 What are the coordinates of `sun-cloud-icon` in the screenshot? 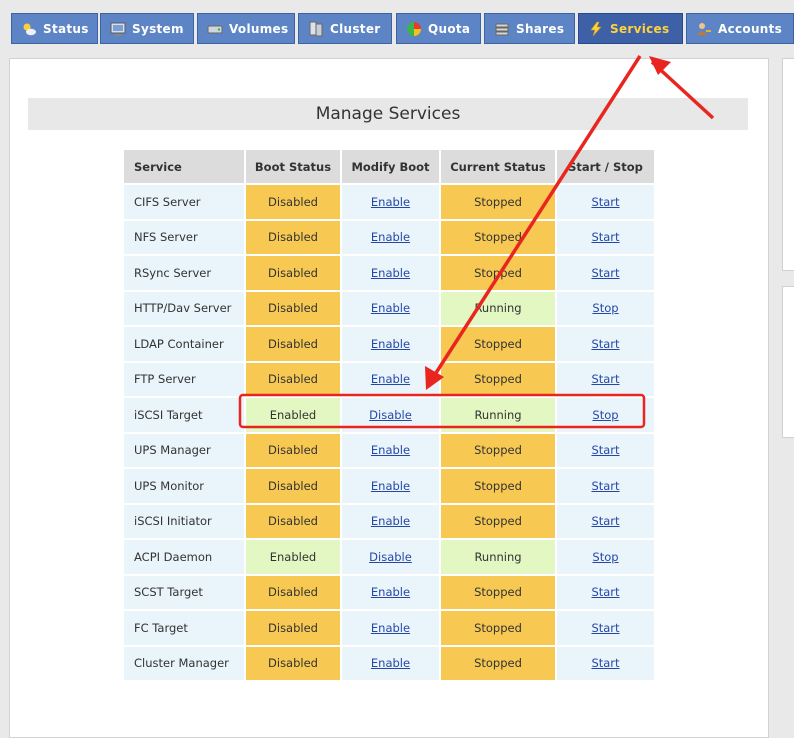 It's located at (29, 29).